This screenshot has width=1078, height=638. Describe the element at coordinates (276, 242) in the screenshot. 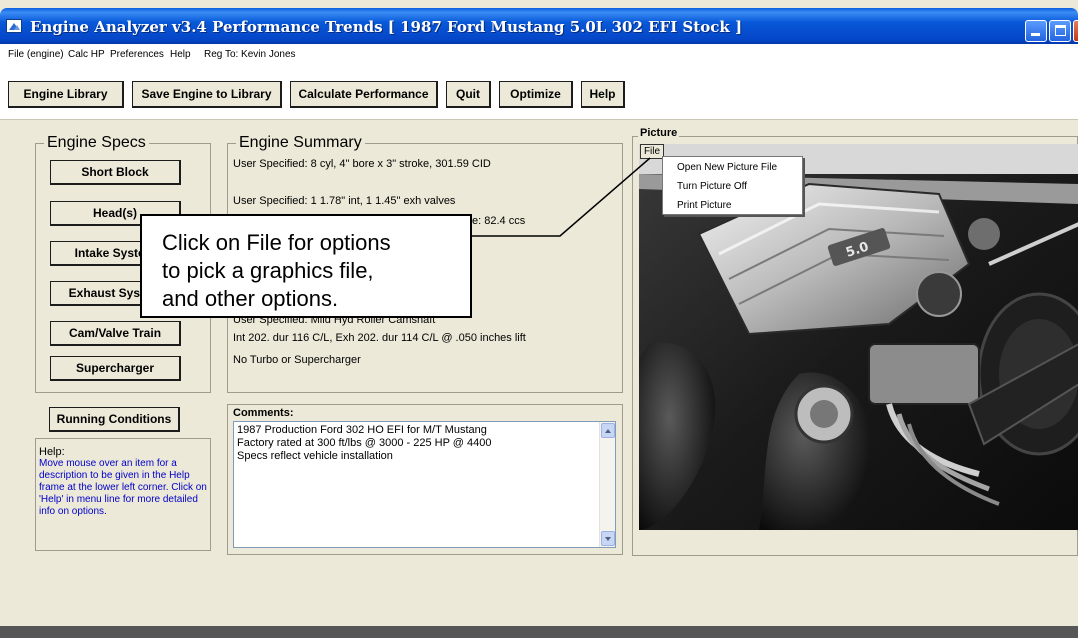

I see `callout-line: Click on File for options` at that location.